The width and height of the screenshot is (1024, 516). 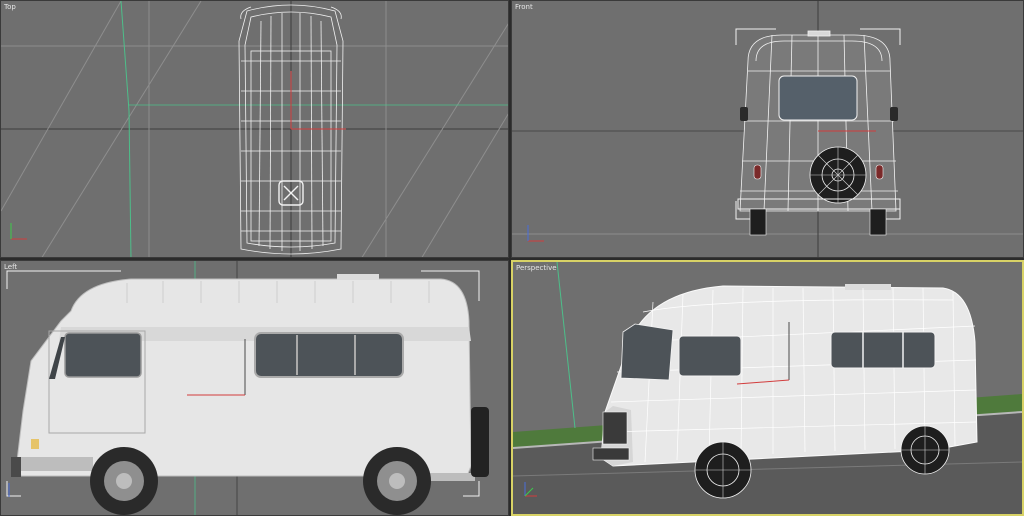 I want to click on front-wheel-icon, so click(x=723, y=470).